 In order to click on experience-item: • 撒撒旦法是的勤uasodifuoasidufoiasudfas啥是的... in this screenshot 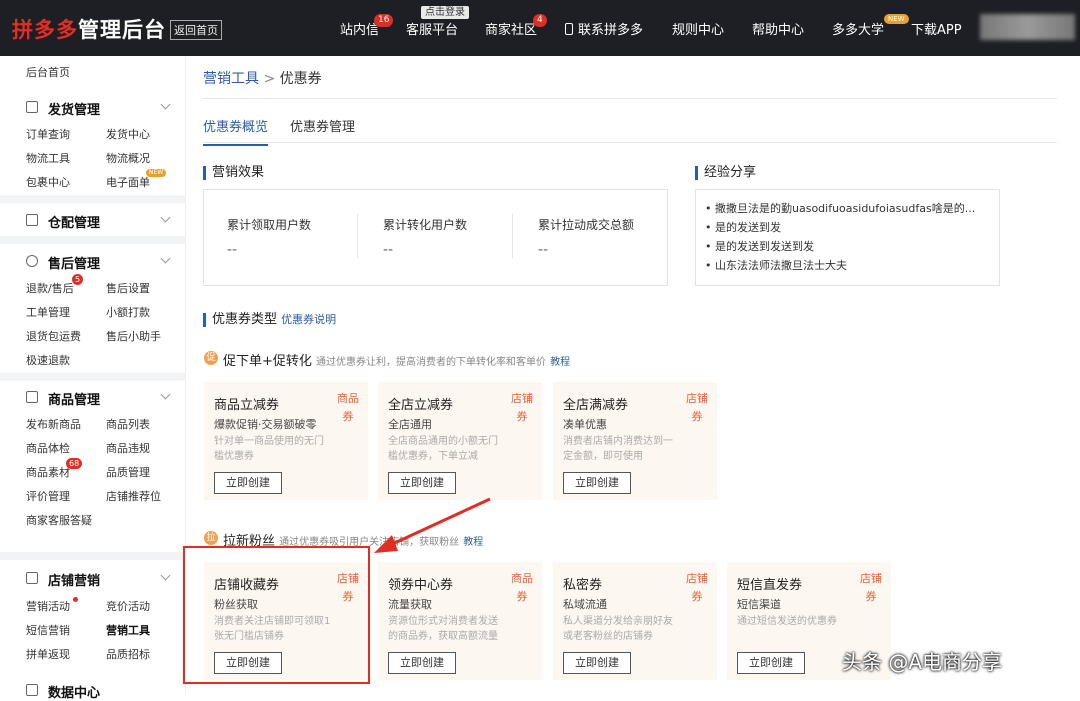, I will do `click(840, 208)`.